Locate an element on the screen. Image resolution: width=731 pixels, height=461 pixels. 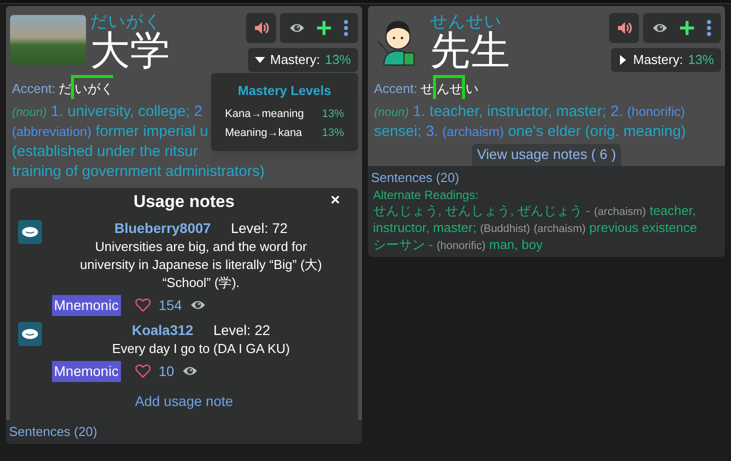
add-note-link: Add usage note is located at coordinates (184, 400).